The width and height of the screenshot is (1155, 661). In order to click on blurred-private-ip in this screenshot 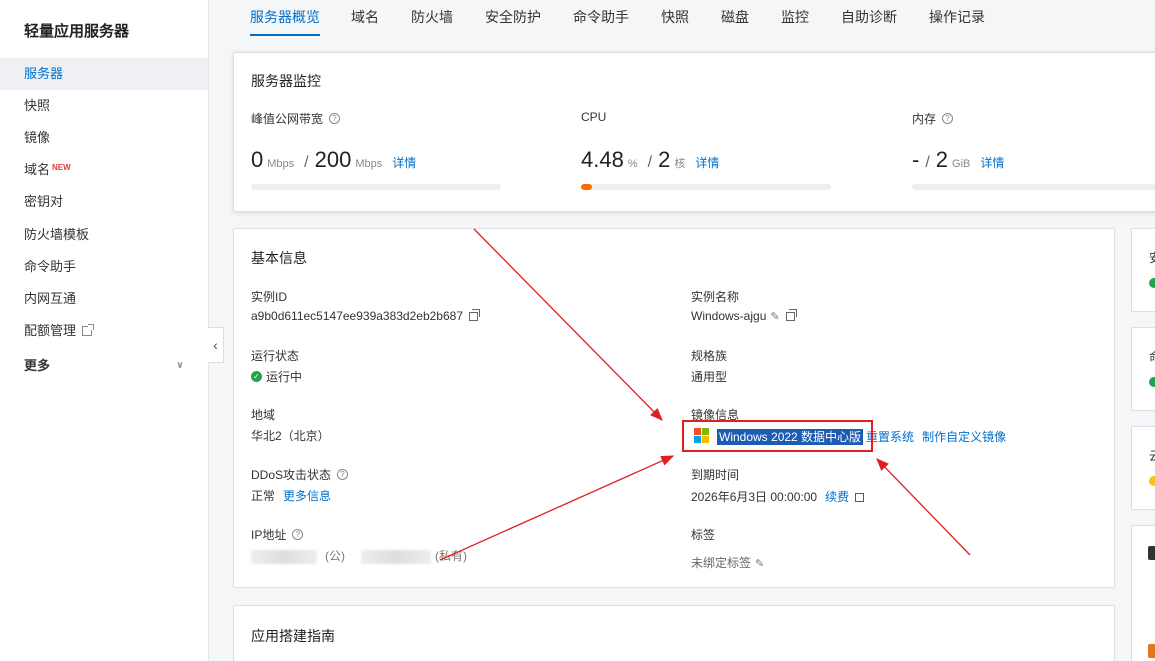, I will do `click(396, 556)`.